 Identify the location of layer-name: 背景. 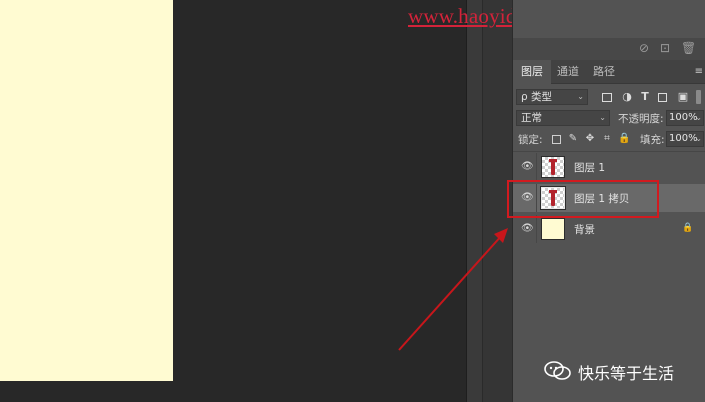
(584, 230).